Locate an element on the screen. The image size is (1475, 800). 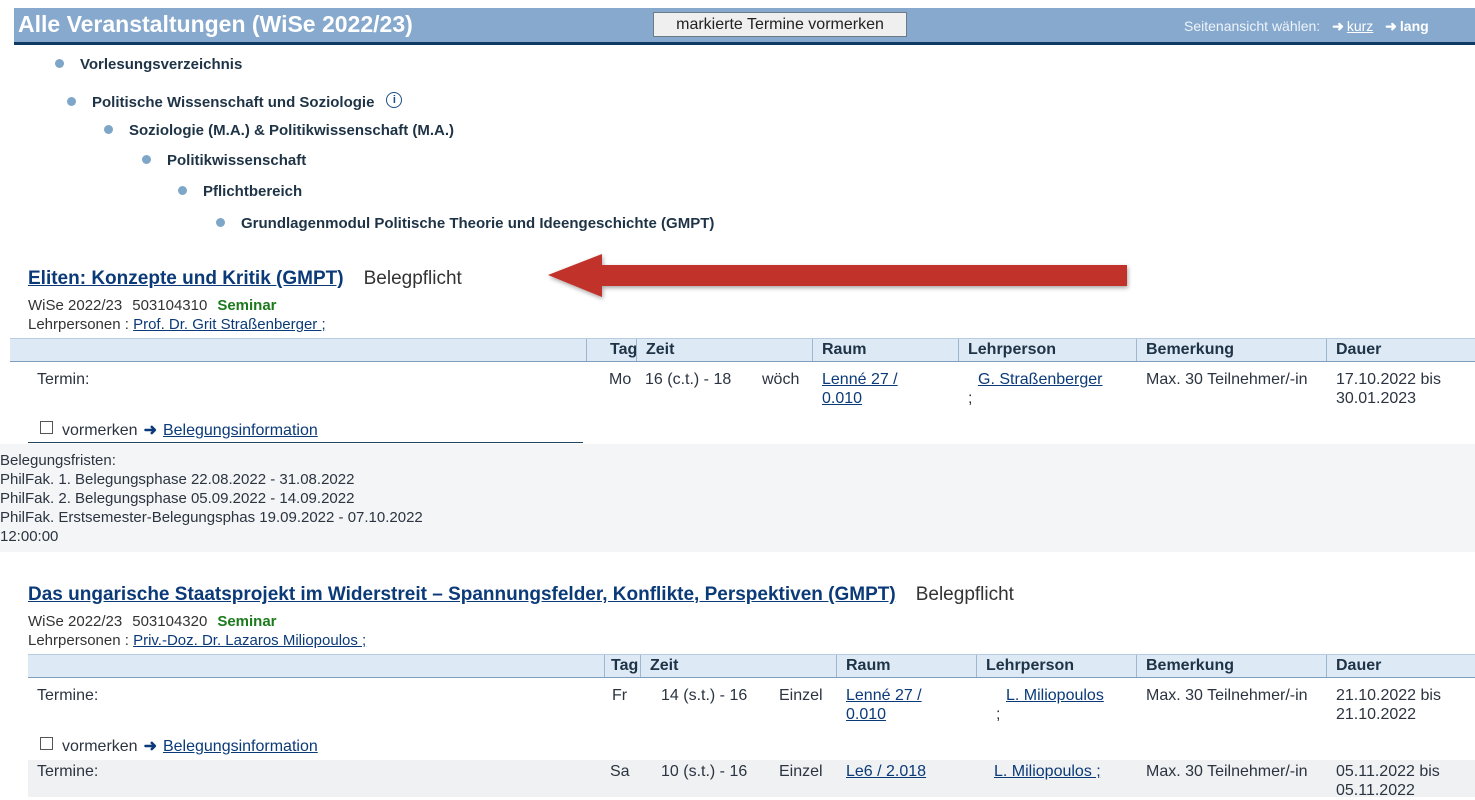
cell-tag: Sa is located at coordinates (620, 771).